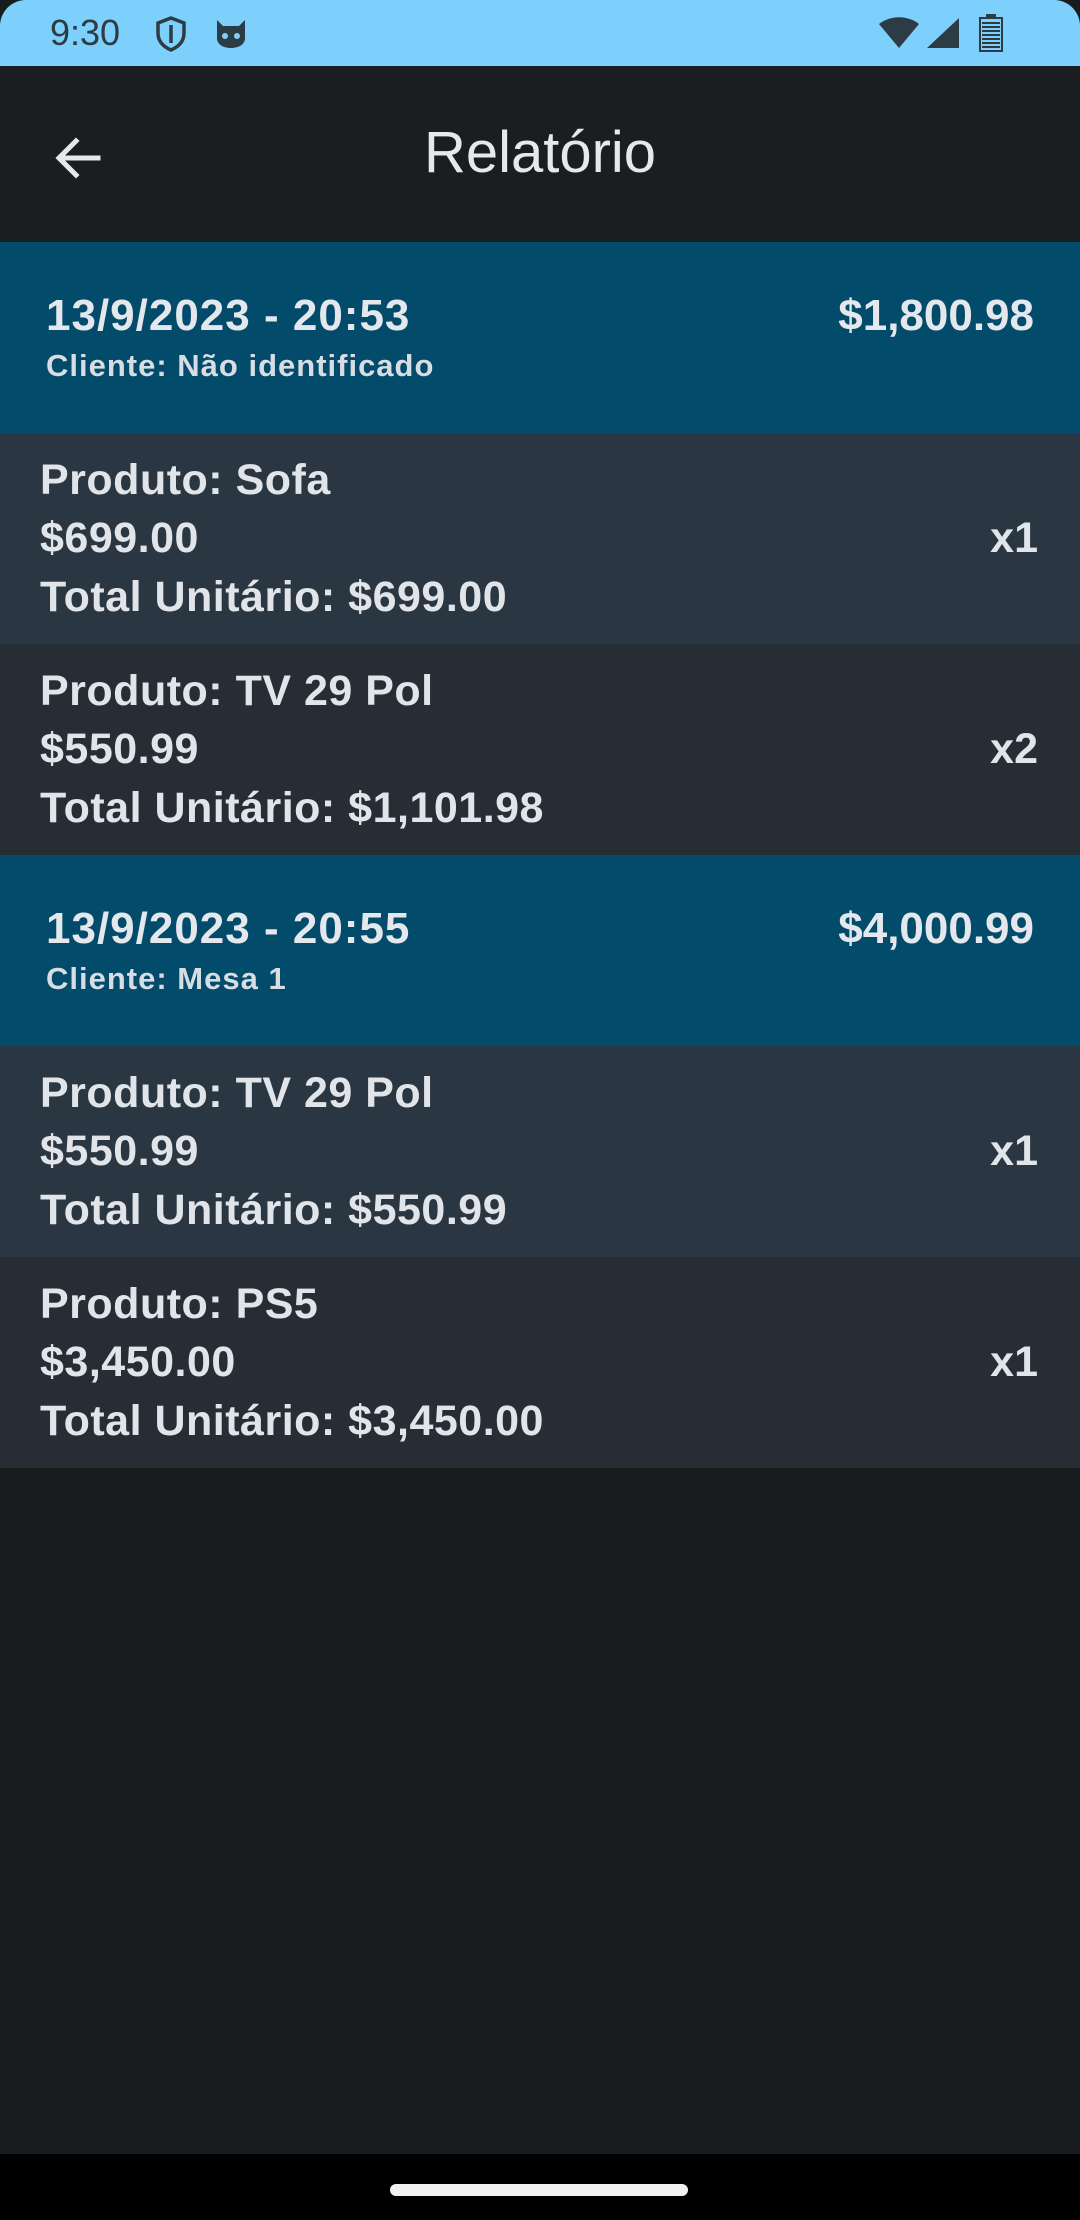 The image size is (1080, 2220). Describe the element at coordinates (274, 1210) in the screenshot. I see `product-total: Total Unitário: $550.99` at that location.